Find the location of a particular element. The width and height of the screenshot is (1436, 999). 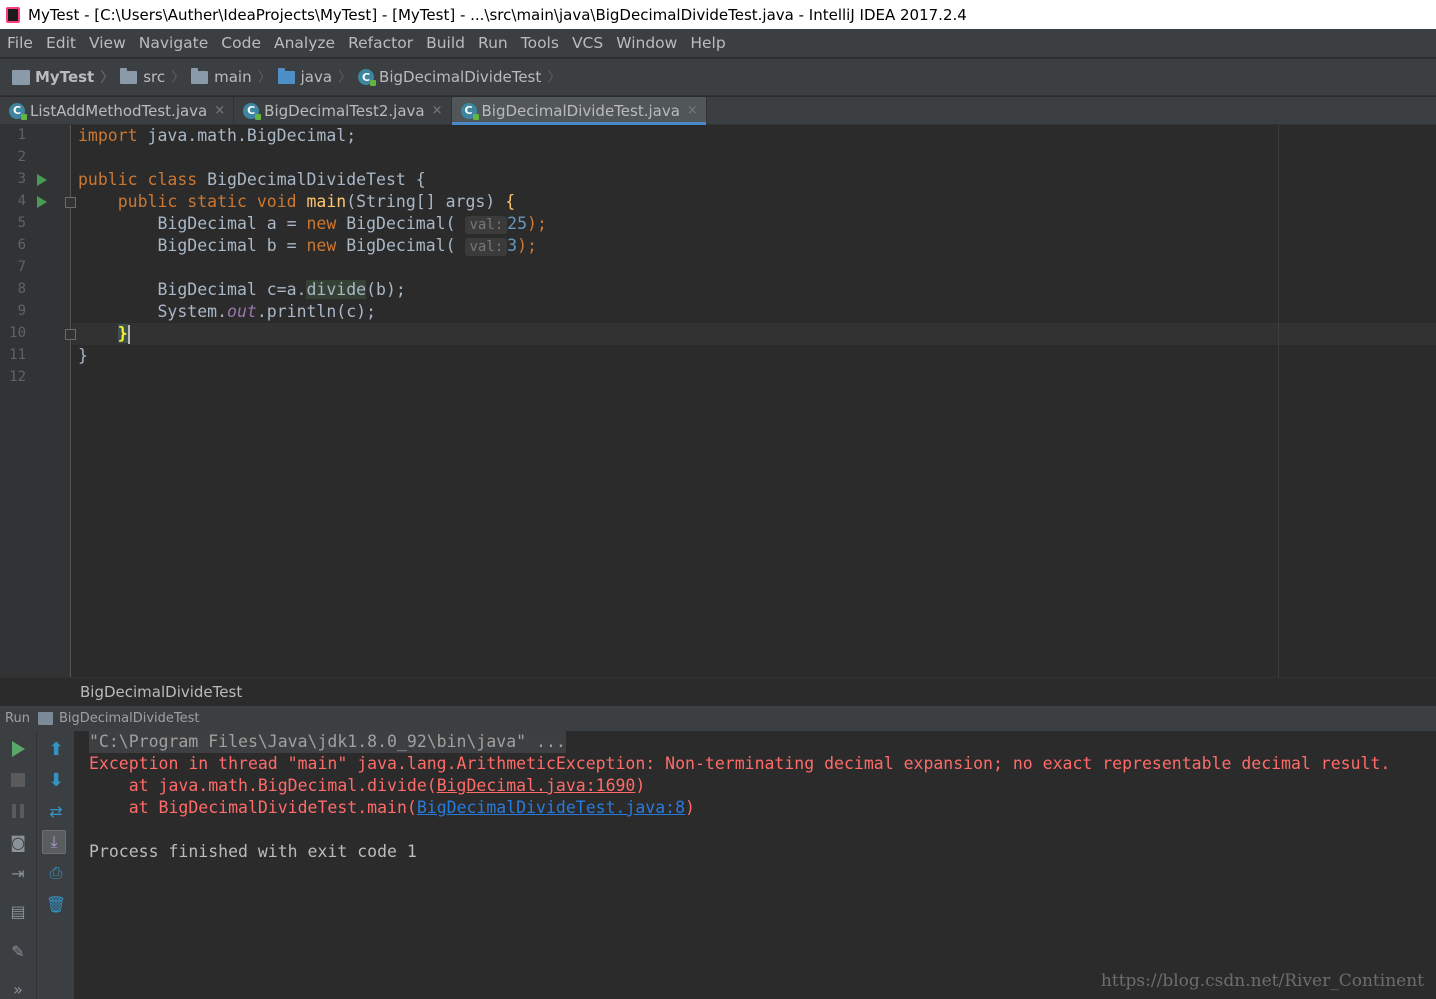

code-line-1: import java.math.BigDecimal; is located at coordinates (217, 136).